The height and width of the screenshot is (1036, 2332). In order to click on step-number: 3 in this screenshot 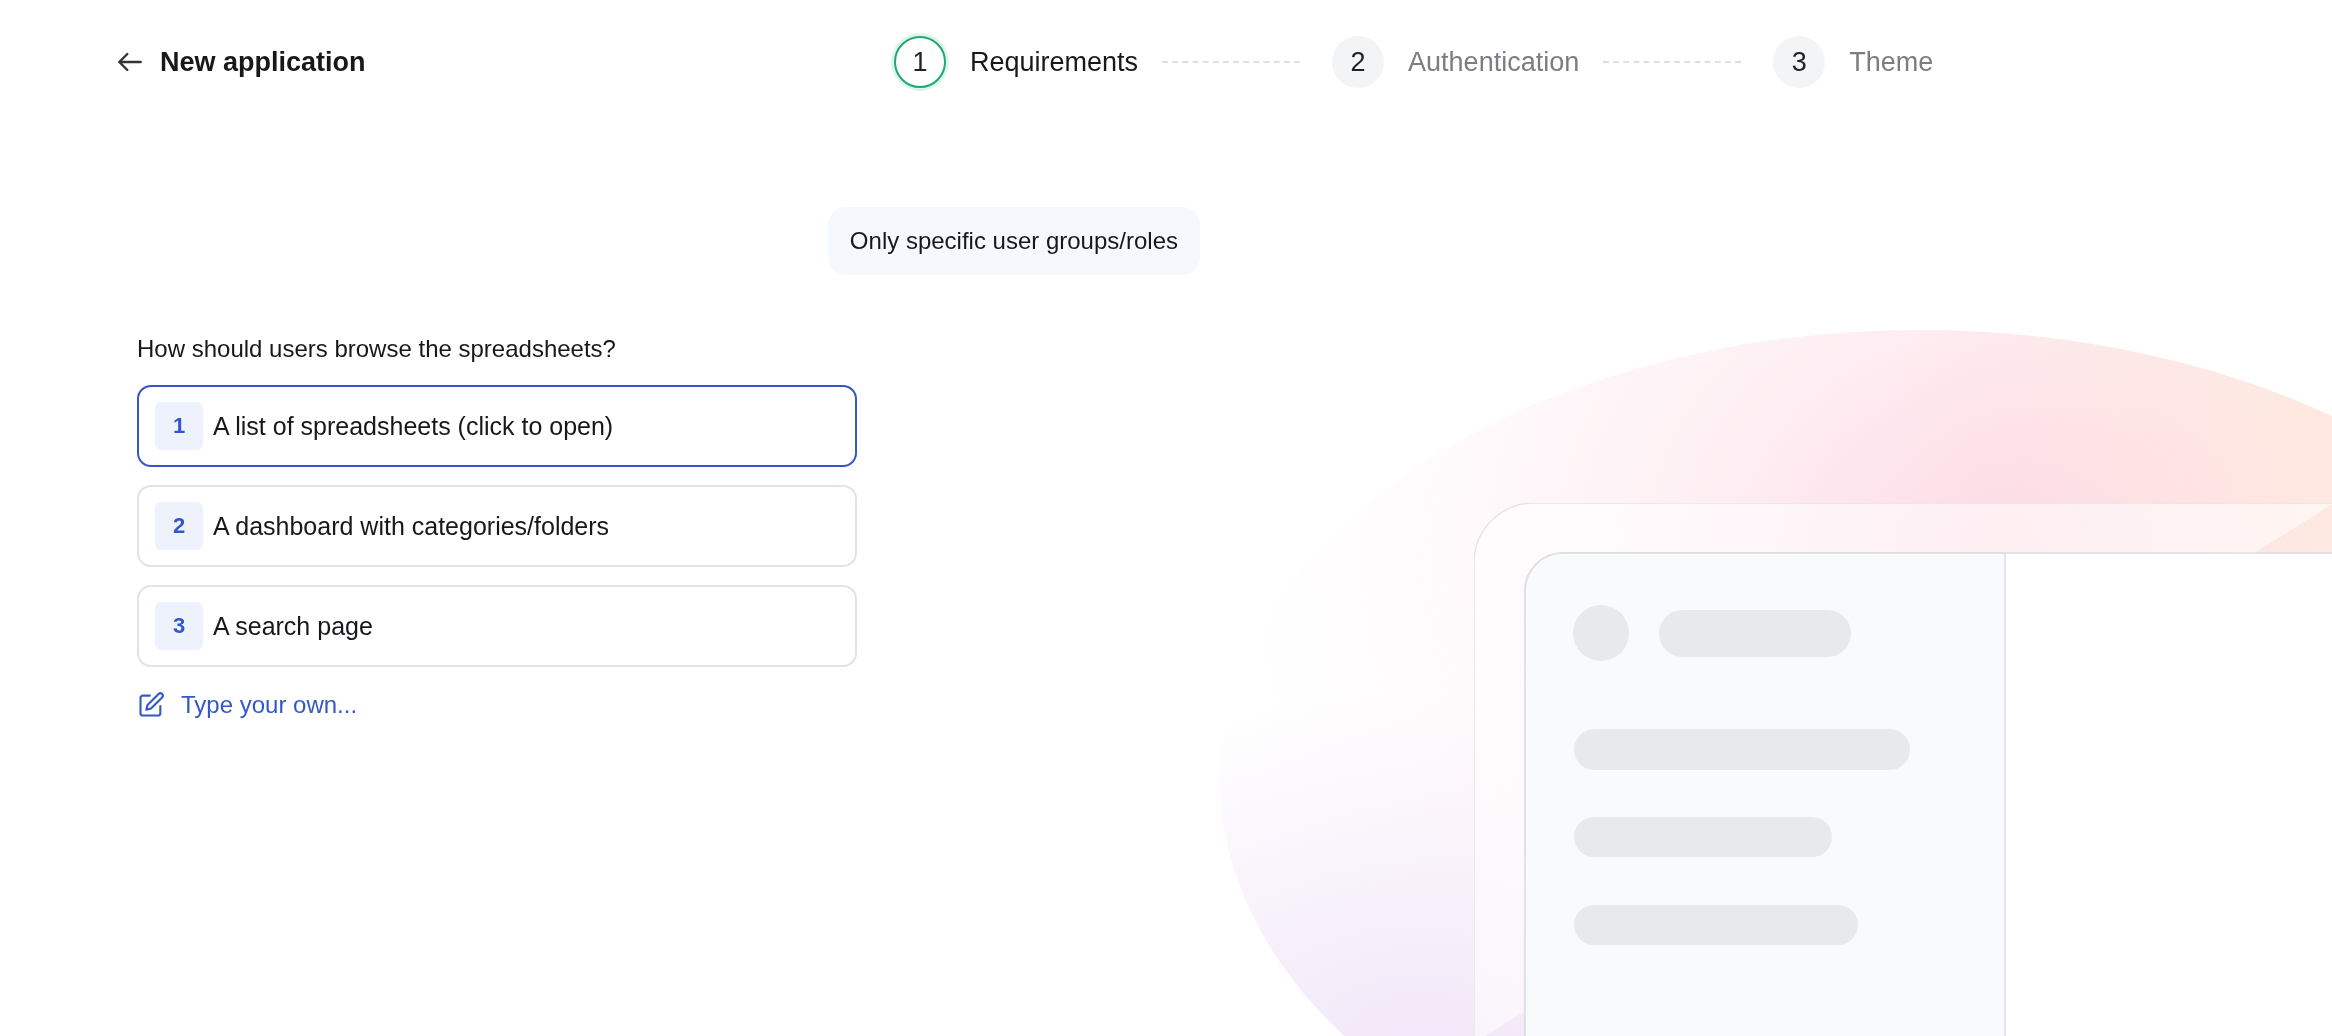, I will do `click(1799, 62)`.